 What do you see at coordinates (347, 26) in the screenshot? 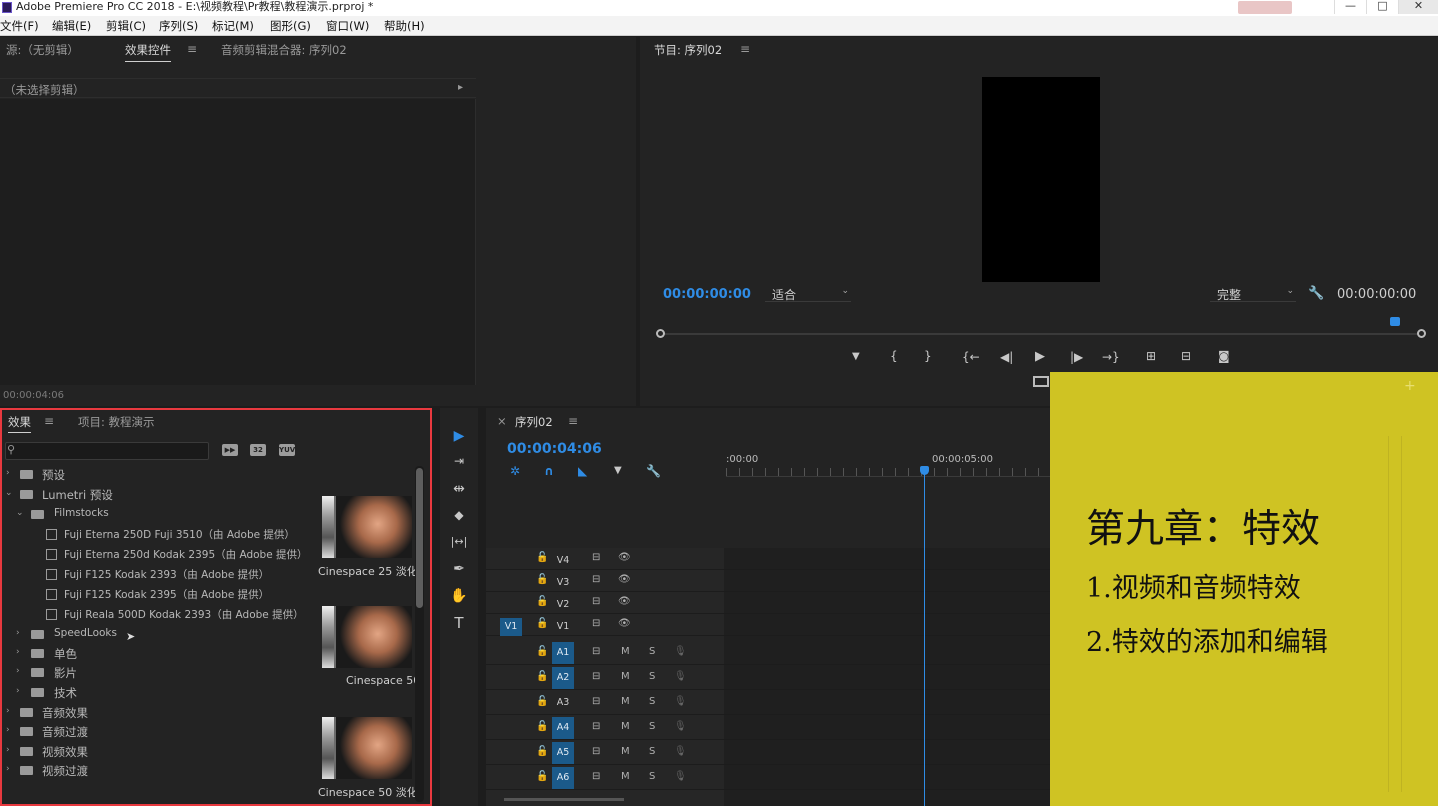
I see `menu-window: 窗口(W)` at bounding box center [347, 26].